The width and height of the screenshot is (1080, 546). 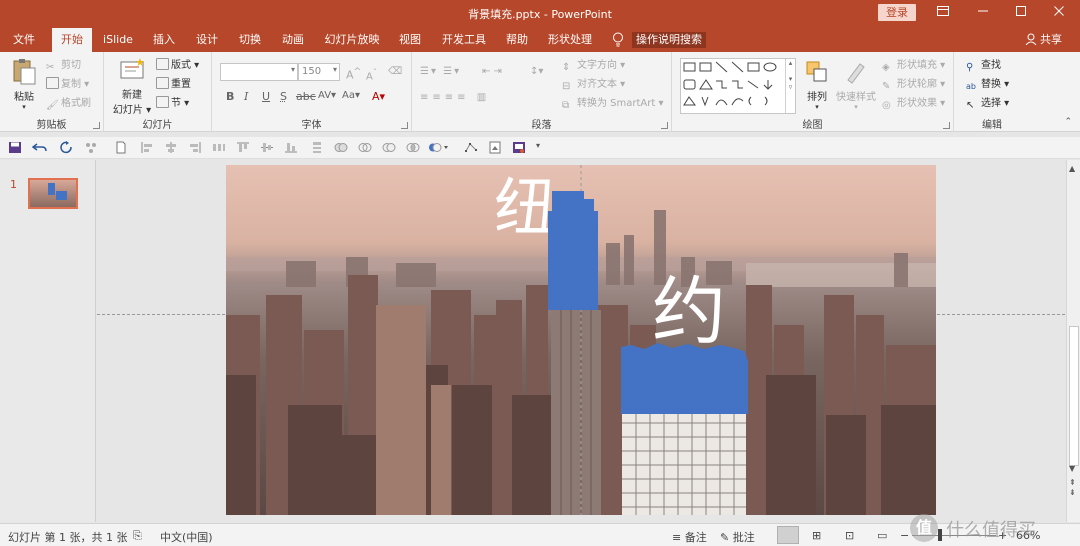 What do you see at coordinates (492, 72) in the screenshot?
I see `indent-icons: ⇤ ⇥` at bounding box center [492, 72].